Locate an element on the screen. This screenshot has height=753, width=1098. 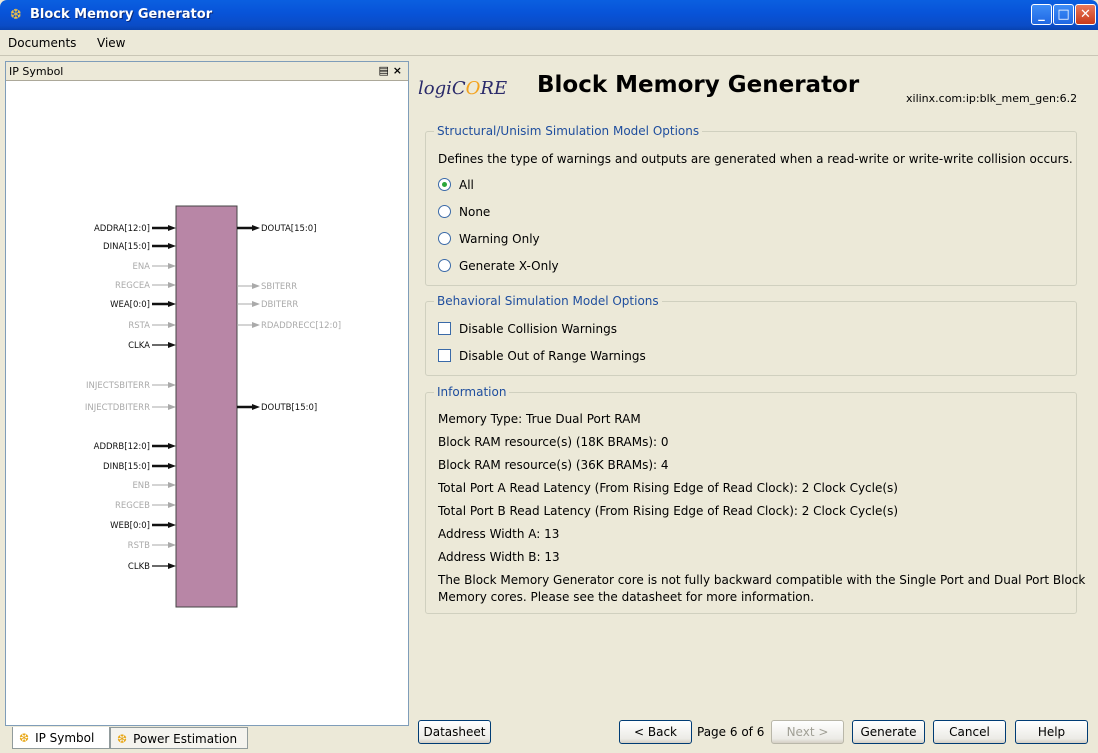
pin-label-10: DINB[15:0] is located at coordinates (126, 467).